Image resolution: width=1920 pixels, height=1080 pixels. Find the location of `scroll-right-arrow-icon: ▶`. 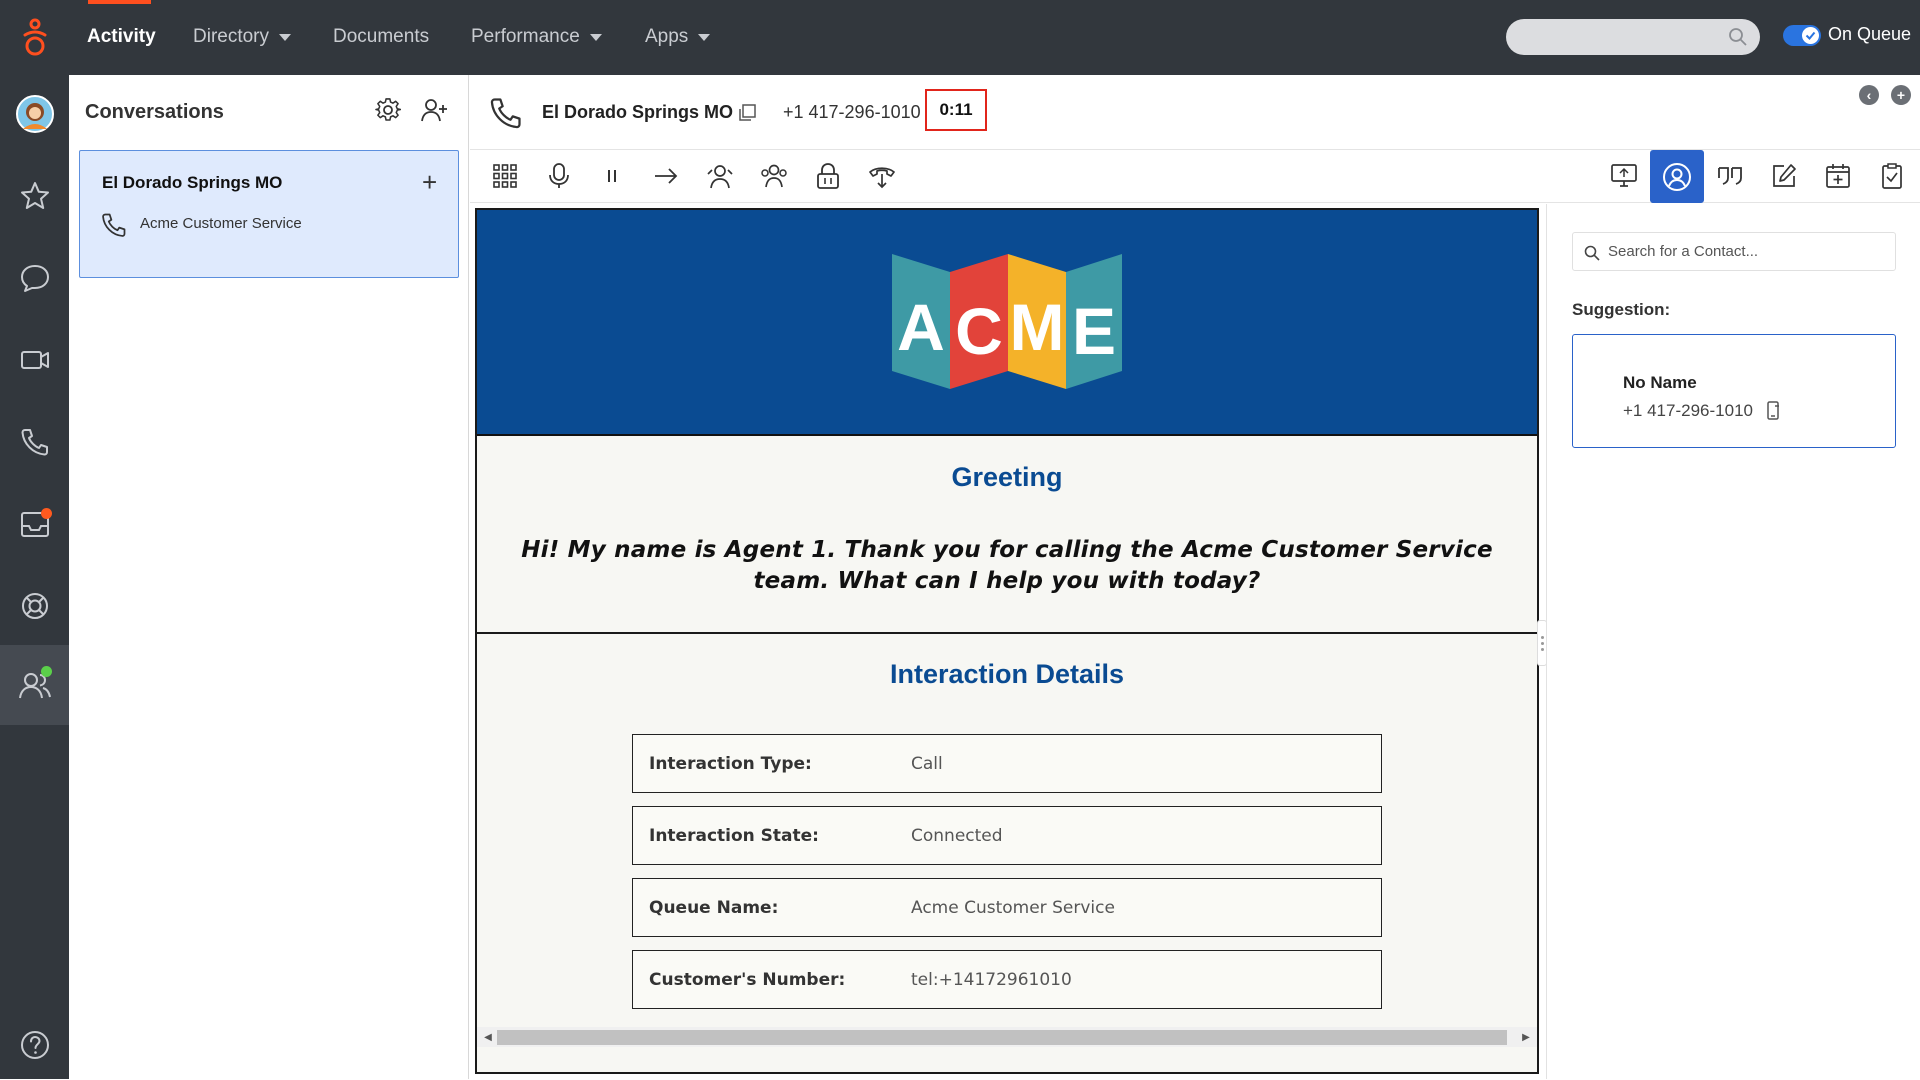

scroll-right-arrow-icon: ▶ is located at coordinates (1526, 1037).